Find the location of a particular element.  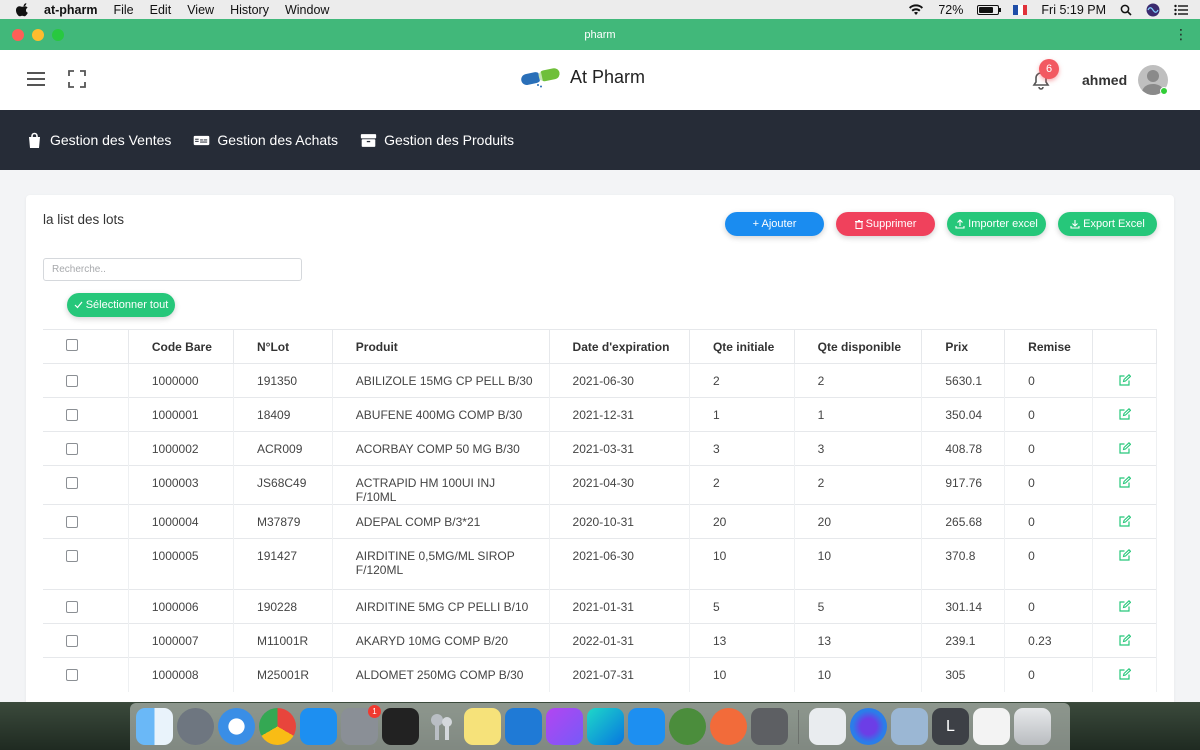

add-button: + Ajouter is located at coordinates (774, 224).